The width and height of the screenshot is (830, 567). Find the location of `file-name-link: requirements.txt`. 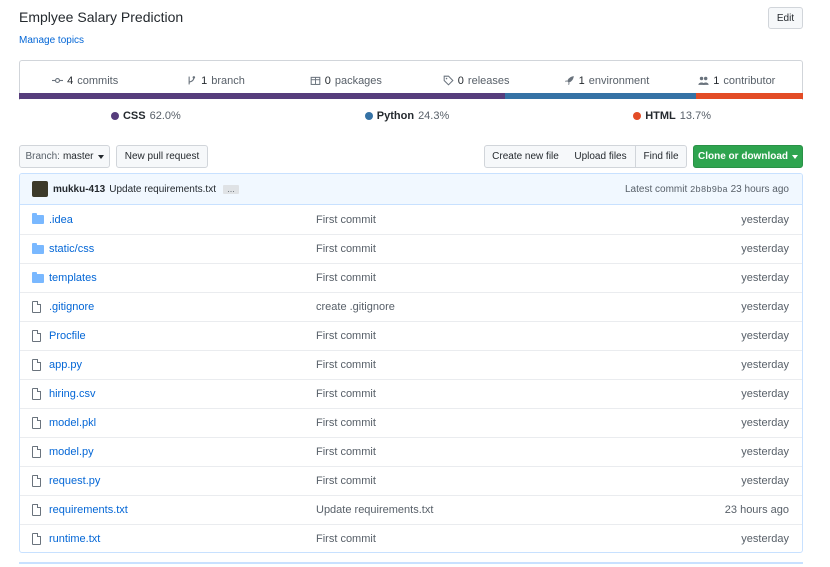

file-name-link: requirements.txt is located at coordinates (88, 510).